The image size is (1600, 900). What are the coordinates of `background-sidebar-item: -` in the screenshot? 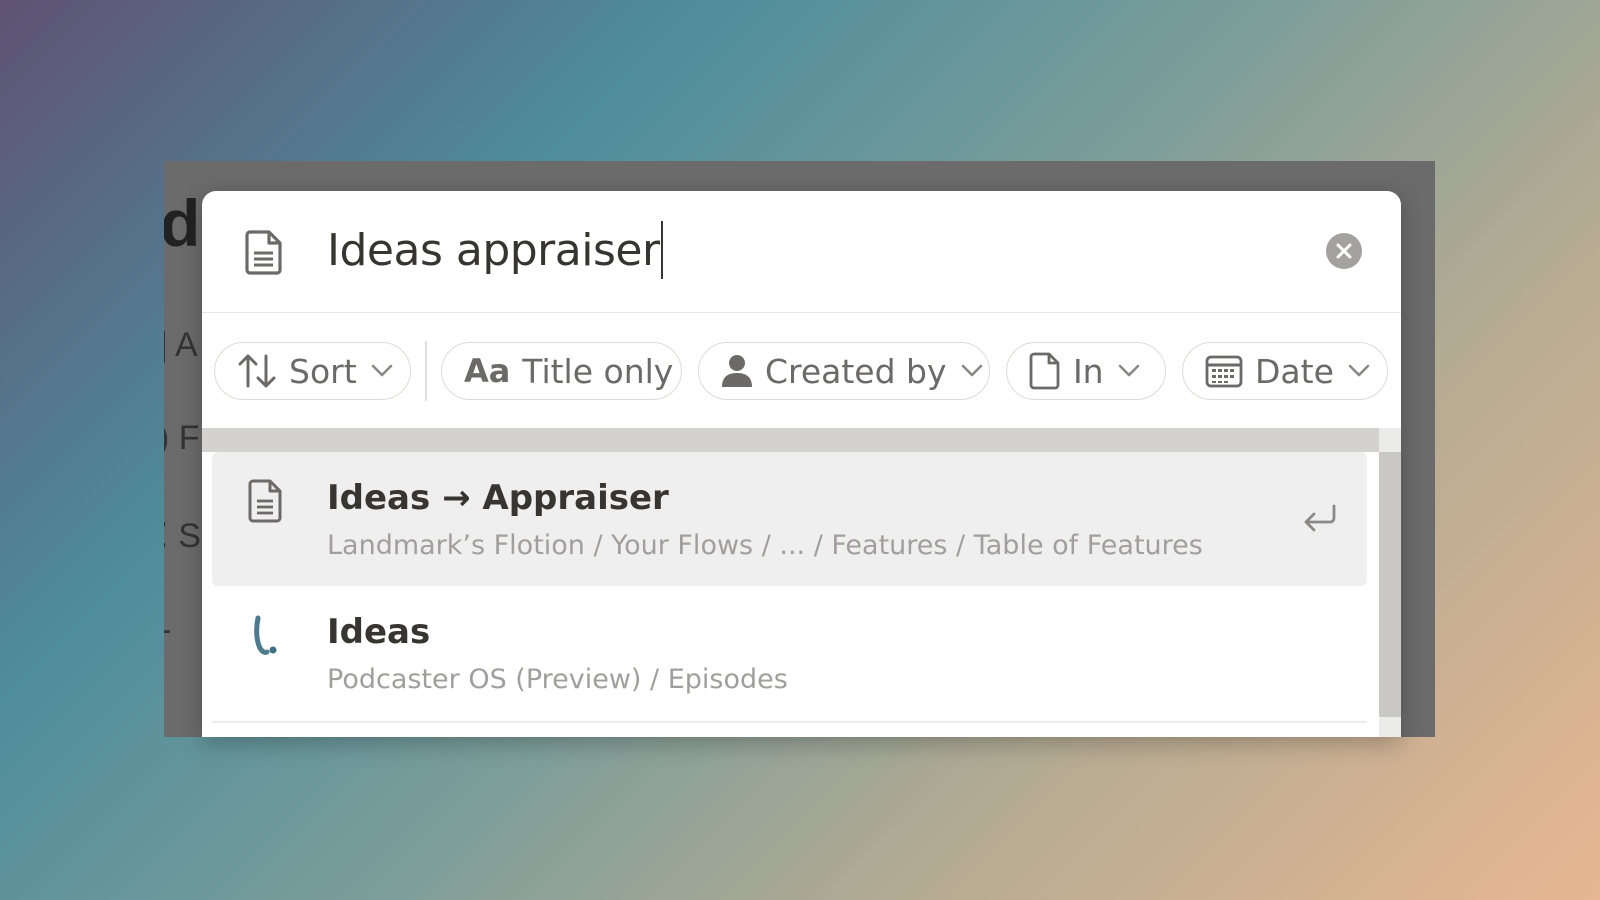 It's located at (167, 630).